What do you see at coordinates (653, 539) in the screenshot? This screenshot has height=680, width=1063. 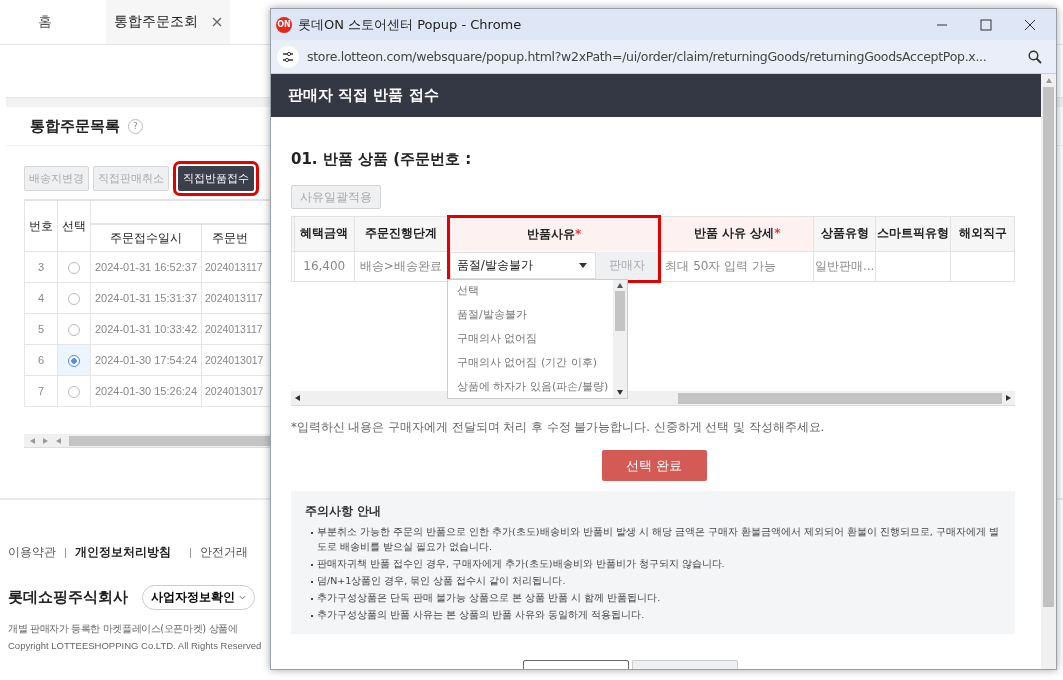 I see `notice-item: 부분취소 가능한 주문의 반품으로 인한 추가(초도)배송비와 반품비 발생 시 해당 금액은 구매자 환불금액에서 제외되어 환불이 진행되므로, 구매자에게 별도로 배송비를 받으실 필요가 없습니다.` at bounding box center [653, 539].